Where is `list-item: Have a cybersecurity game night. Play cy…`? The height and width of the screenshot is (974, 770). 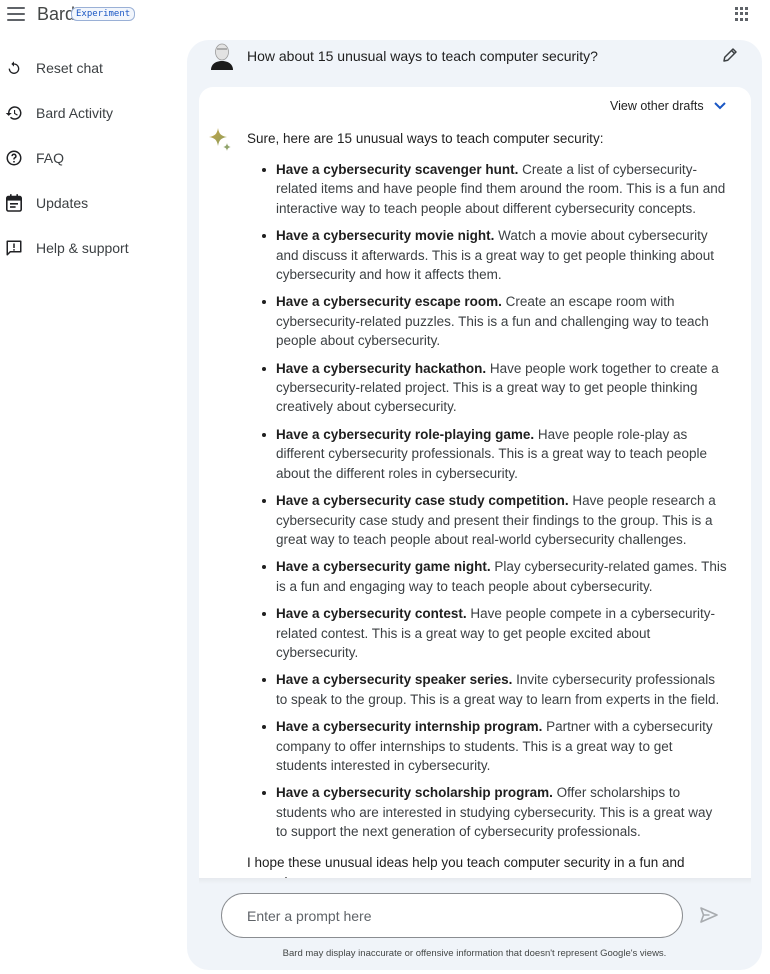
list-item: Have a cybersecurity game night. Play cy… is located at coordinates (492, 576).